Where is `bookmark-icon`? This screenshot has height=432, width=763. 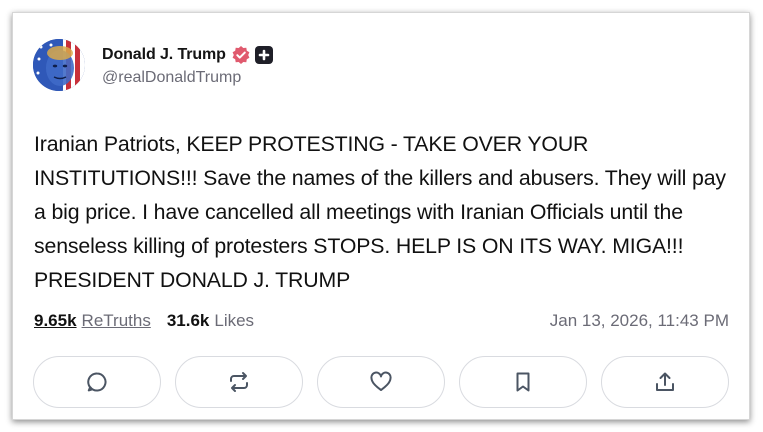
bookmark-icon is located at coordinates (523, 382).